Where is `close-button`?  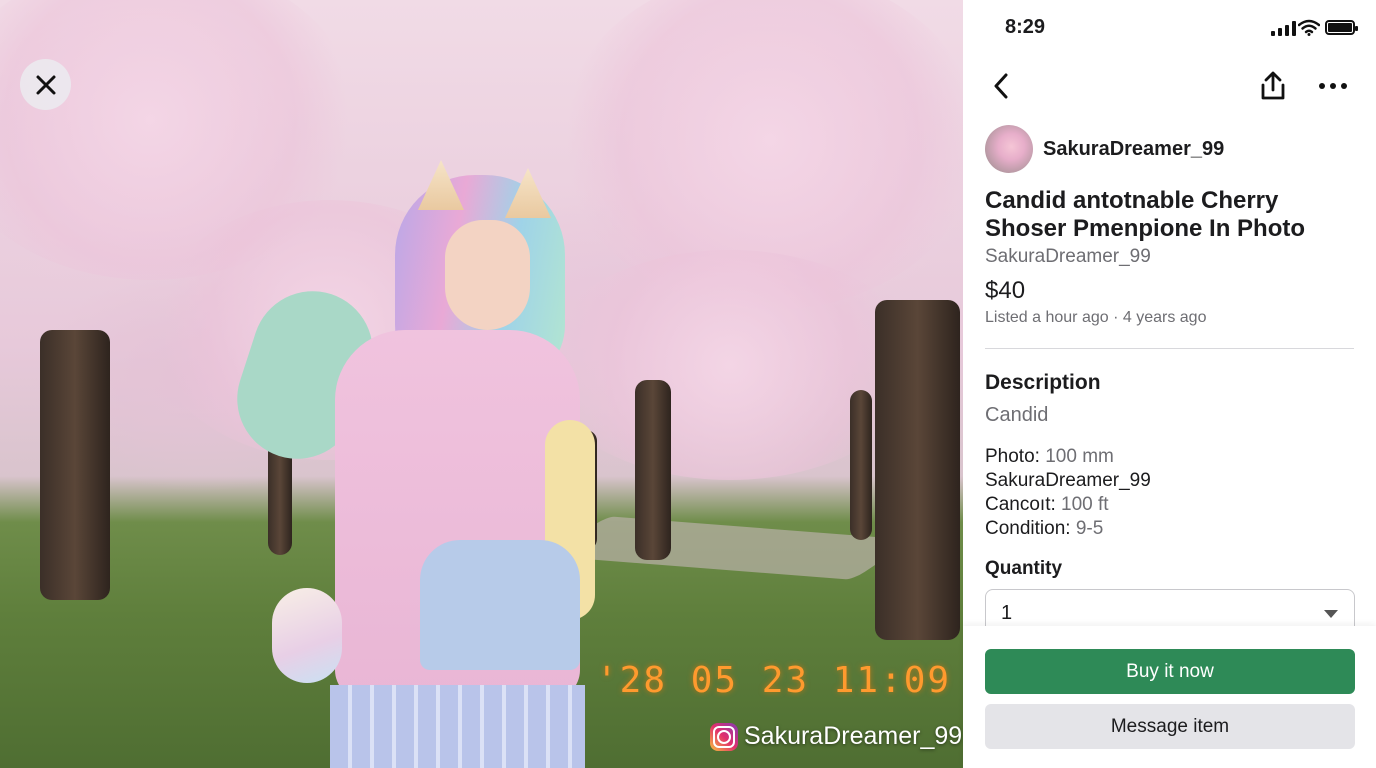
close-button is located at coordinates (45, 84).